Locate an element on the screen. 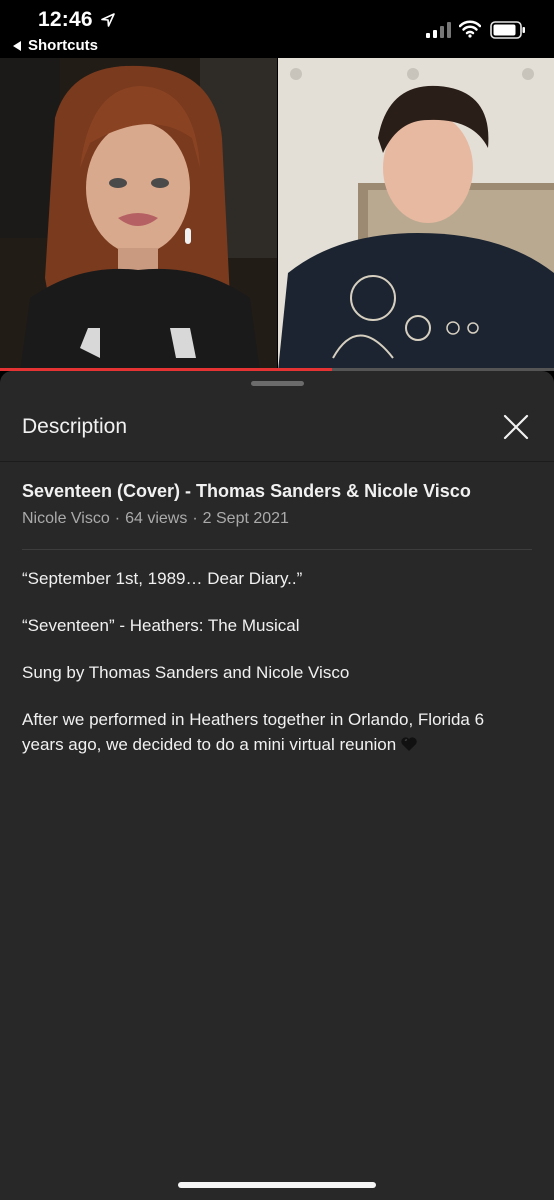 Image resolution: width=554 pixels, height=1200 pixels. video-meta: Nicole Visco · 64 views · 2 Sept 2021 is located at coordinates (155, 519).